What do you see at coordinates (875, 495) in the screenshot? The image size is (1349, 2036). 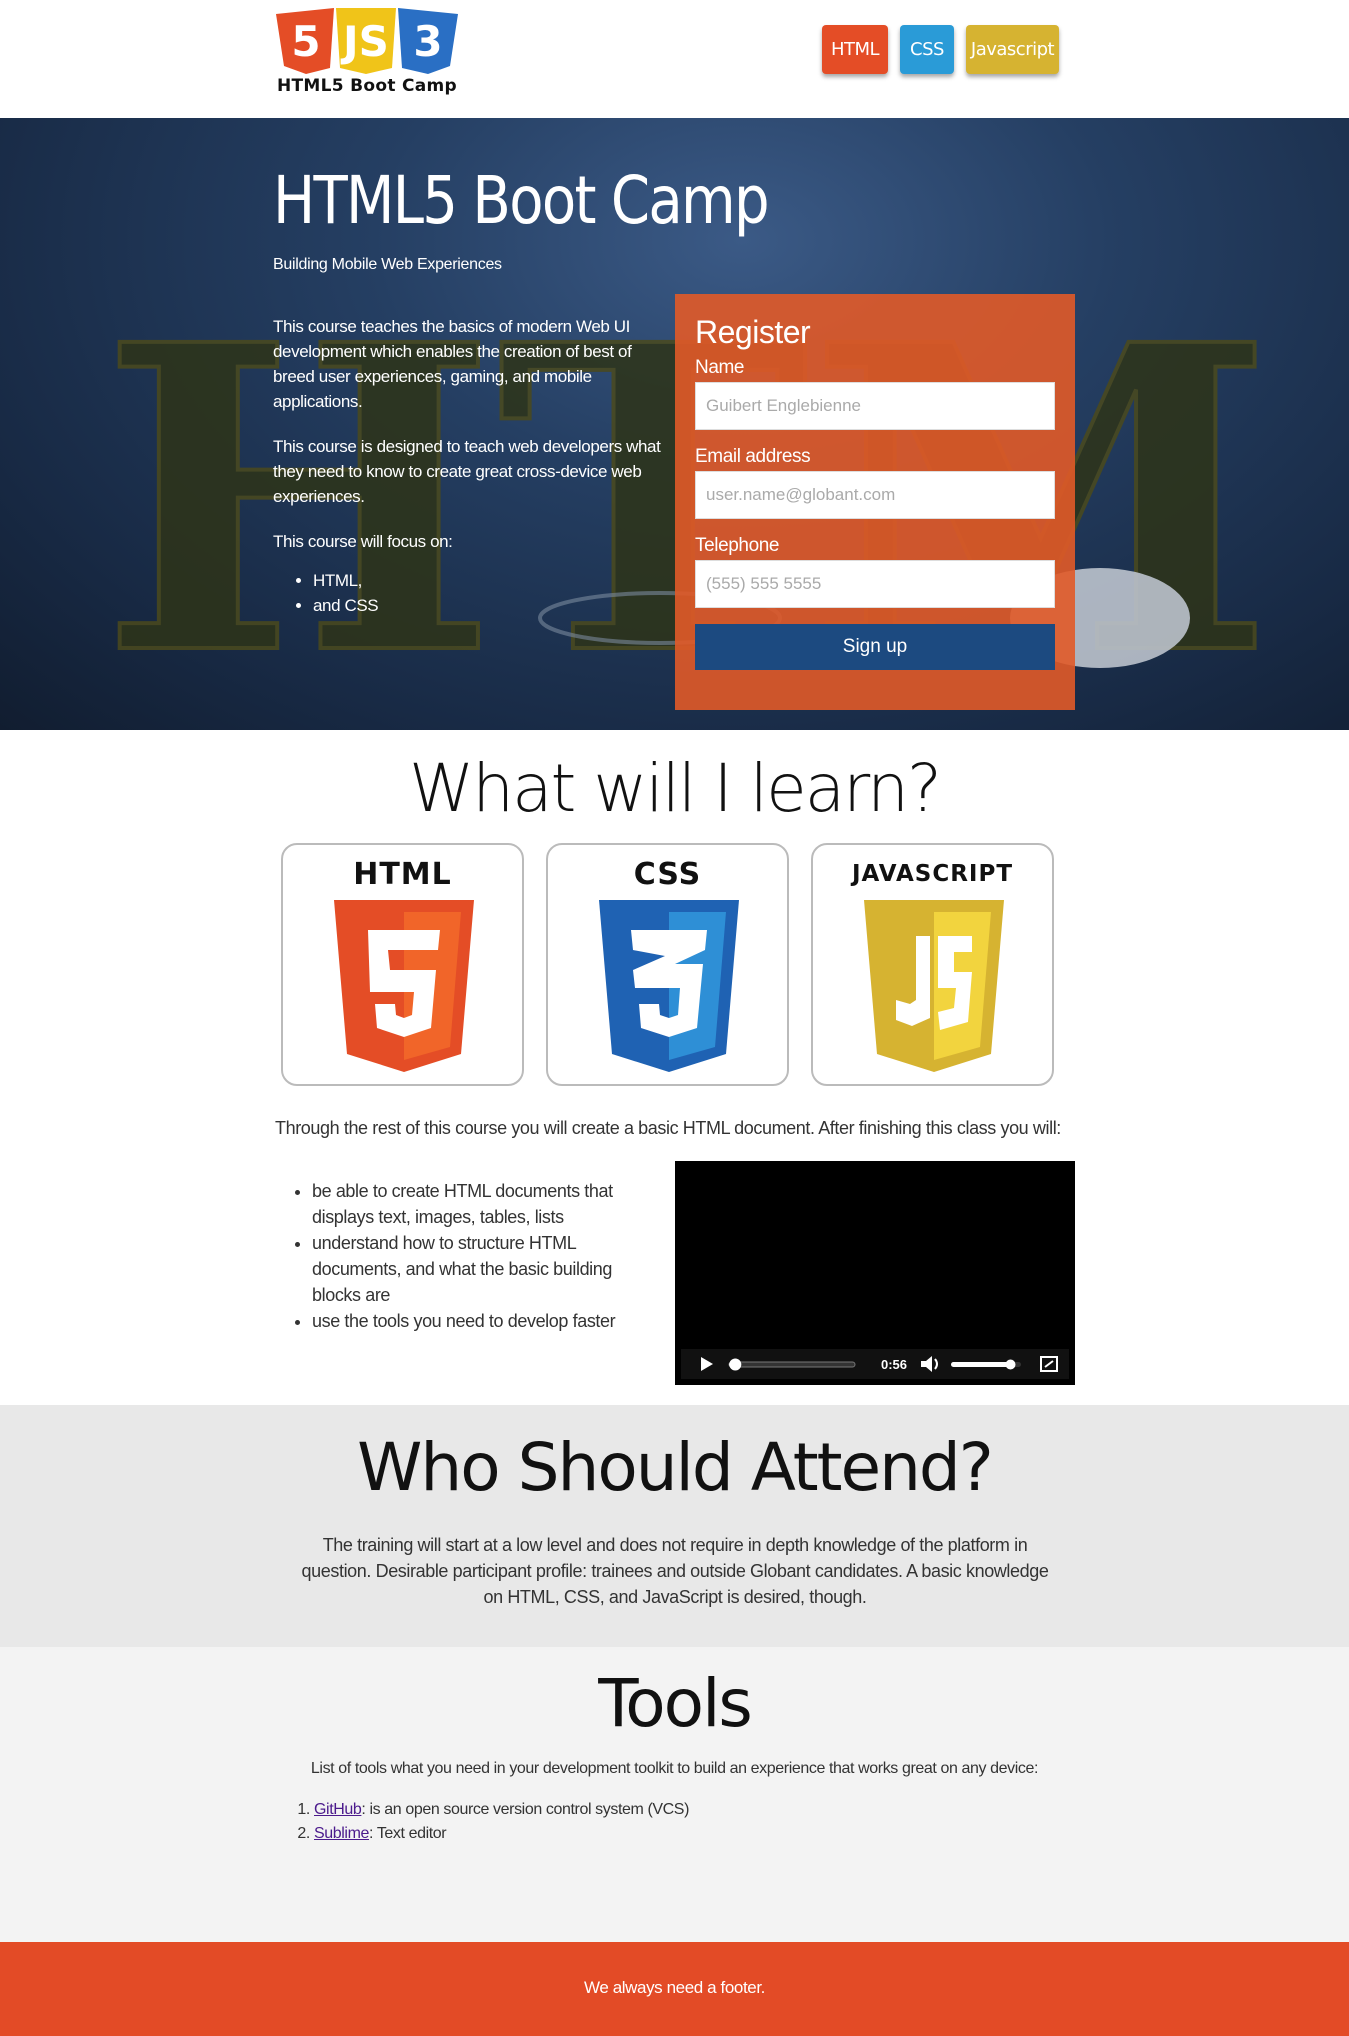 I see `email-input` at bounding box center [875, 495].